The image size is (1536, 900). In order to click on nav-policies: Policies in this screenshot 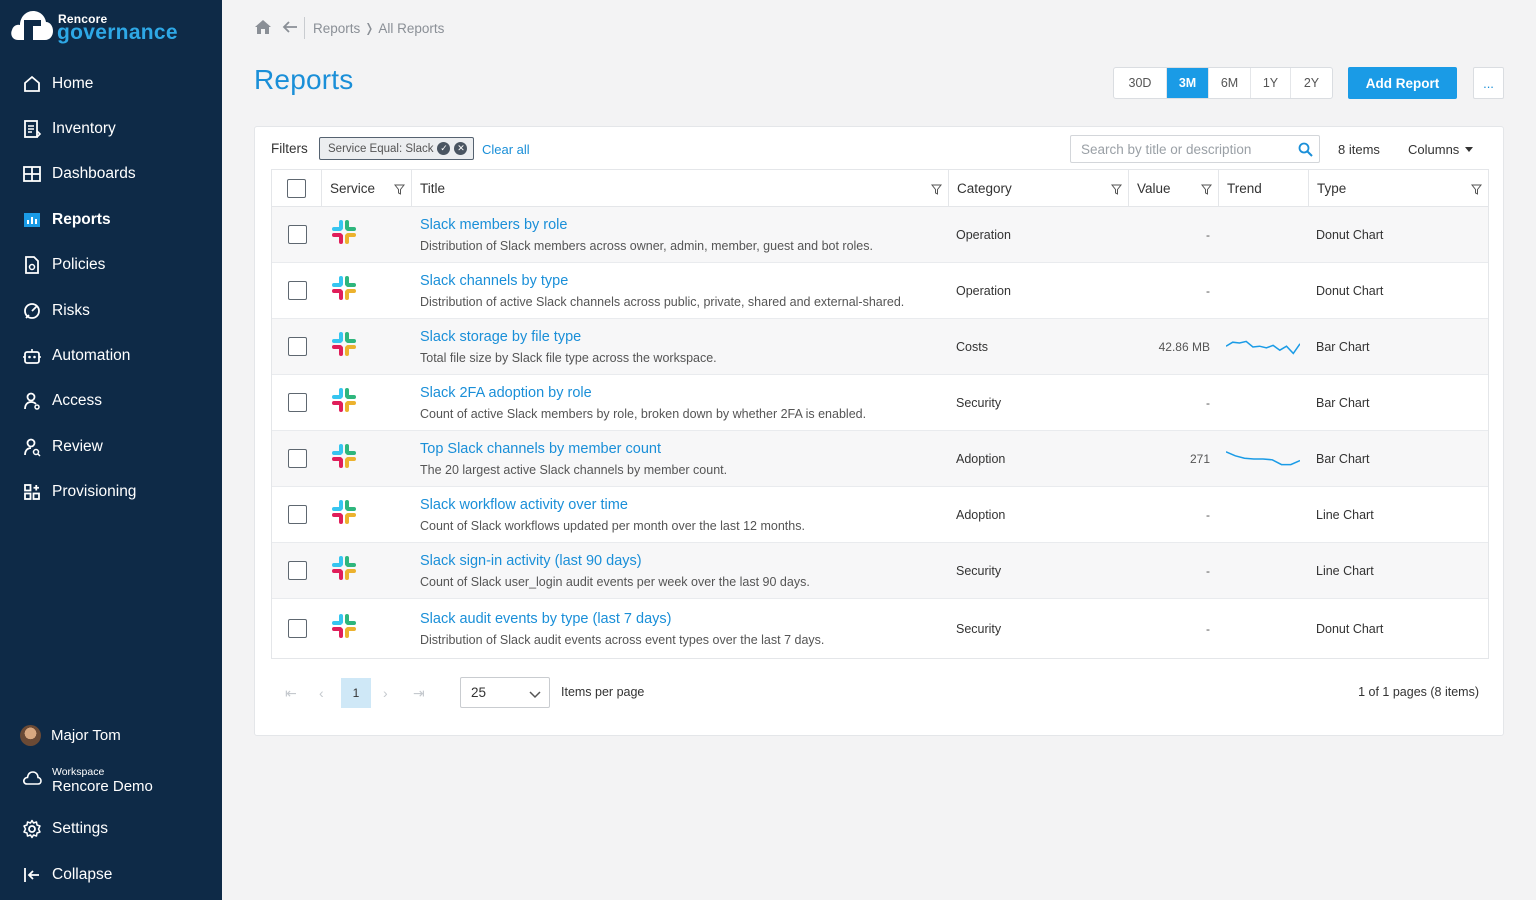, I will do `click(111, 265)`.